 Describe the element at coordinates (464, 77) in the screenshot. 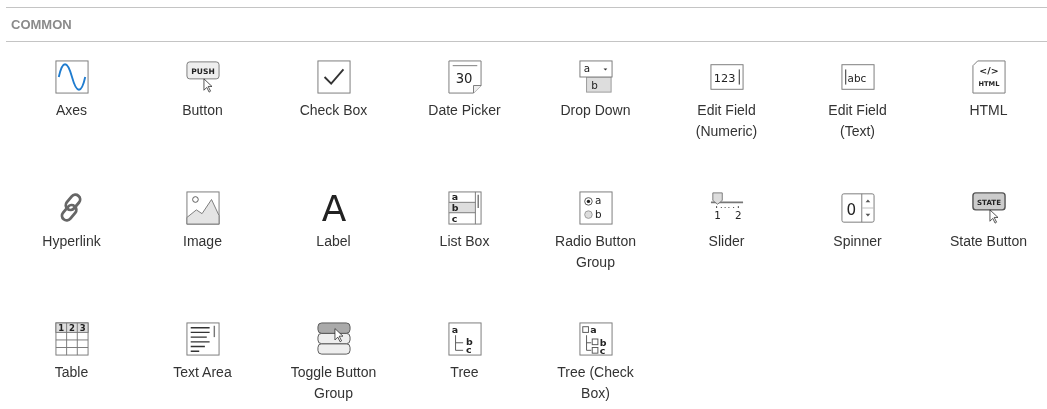

I see `calendar-page-icon: 30` at that location.